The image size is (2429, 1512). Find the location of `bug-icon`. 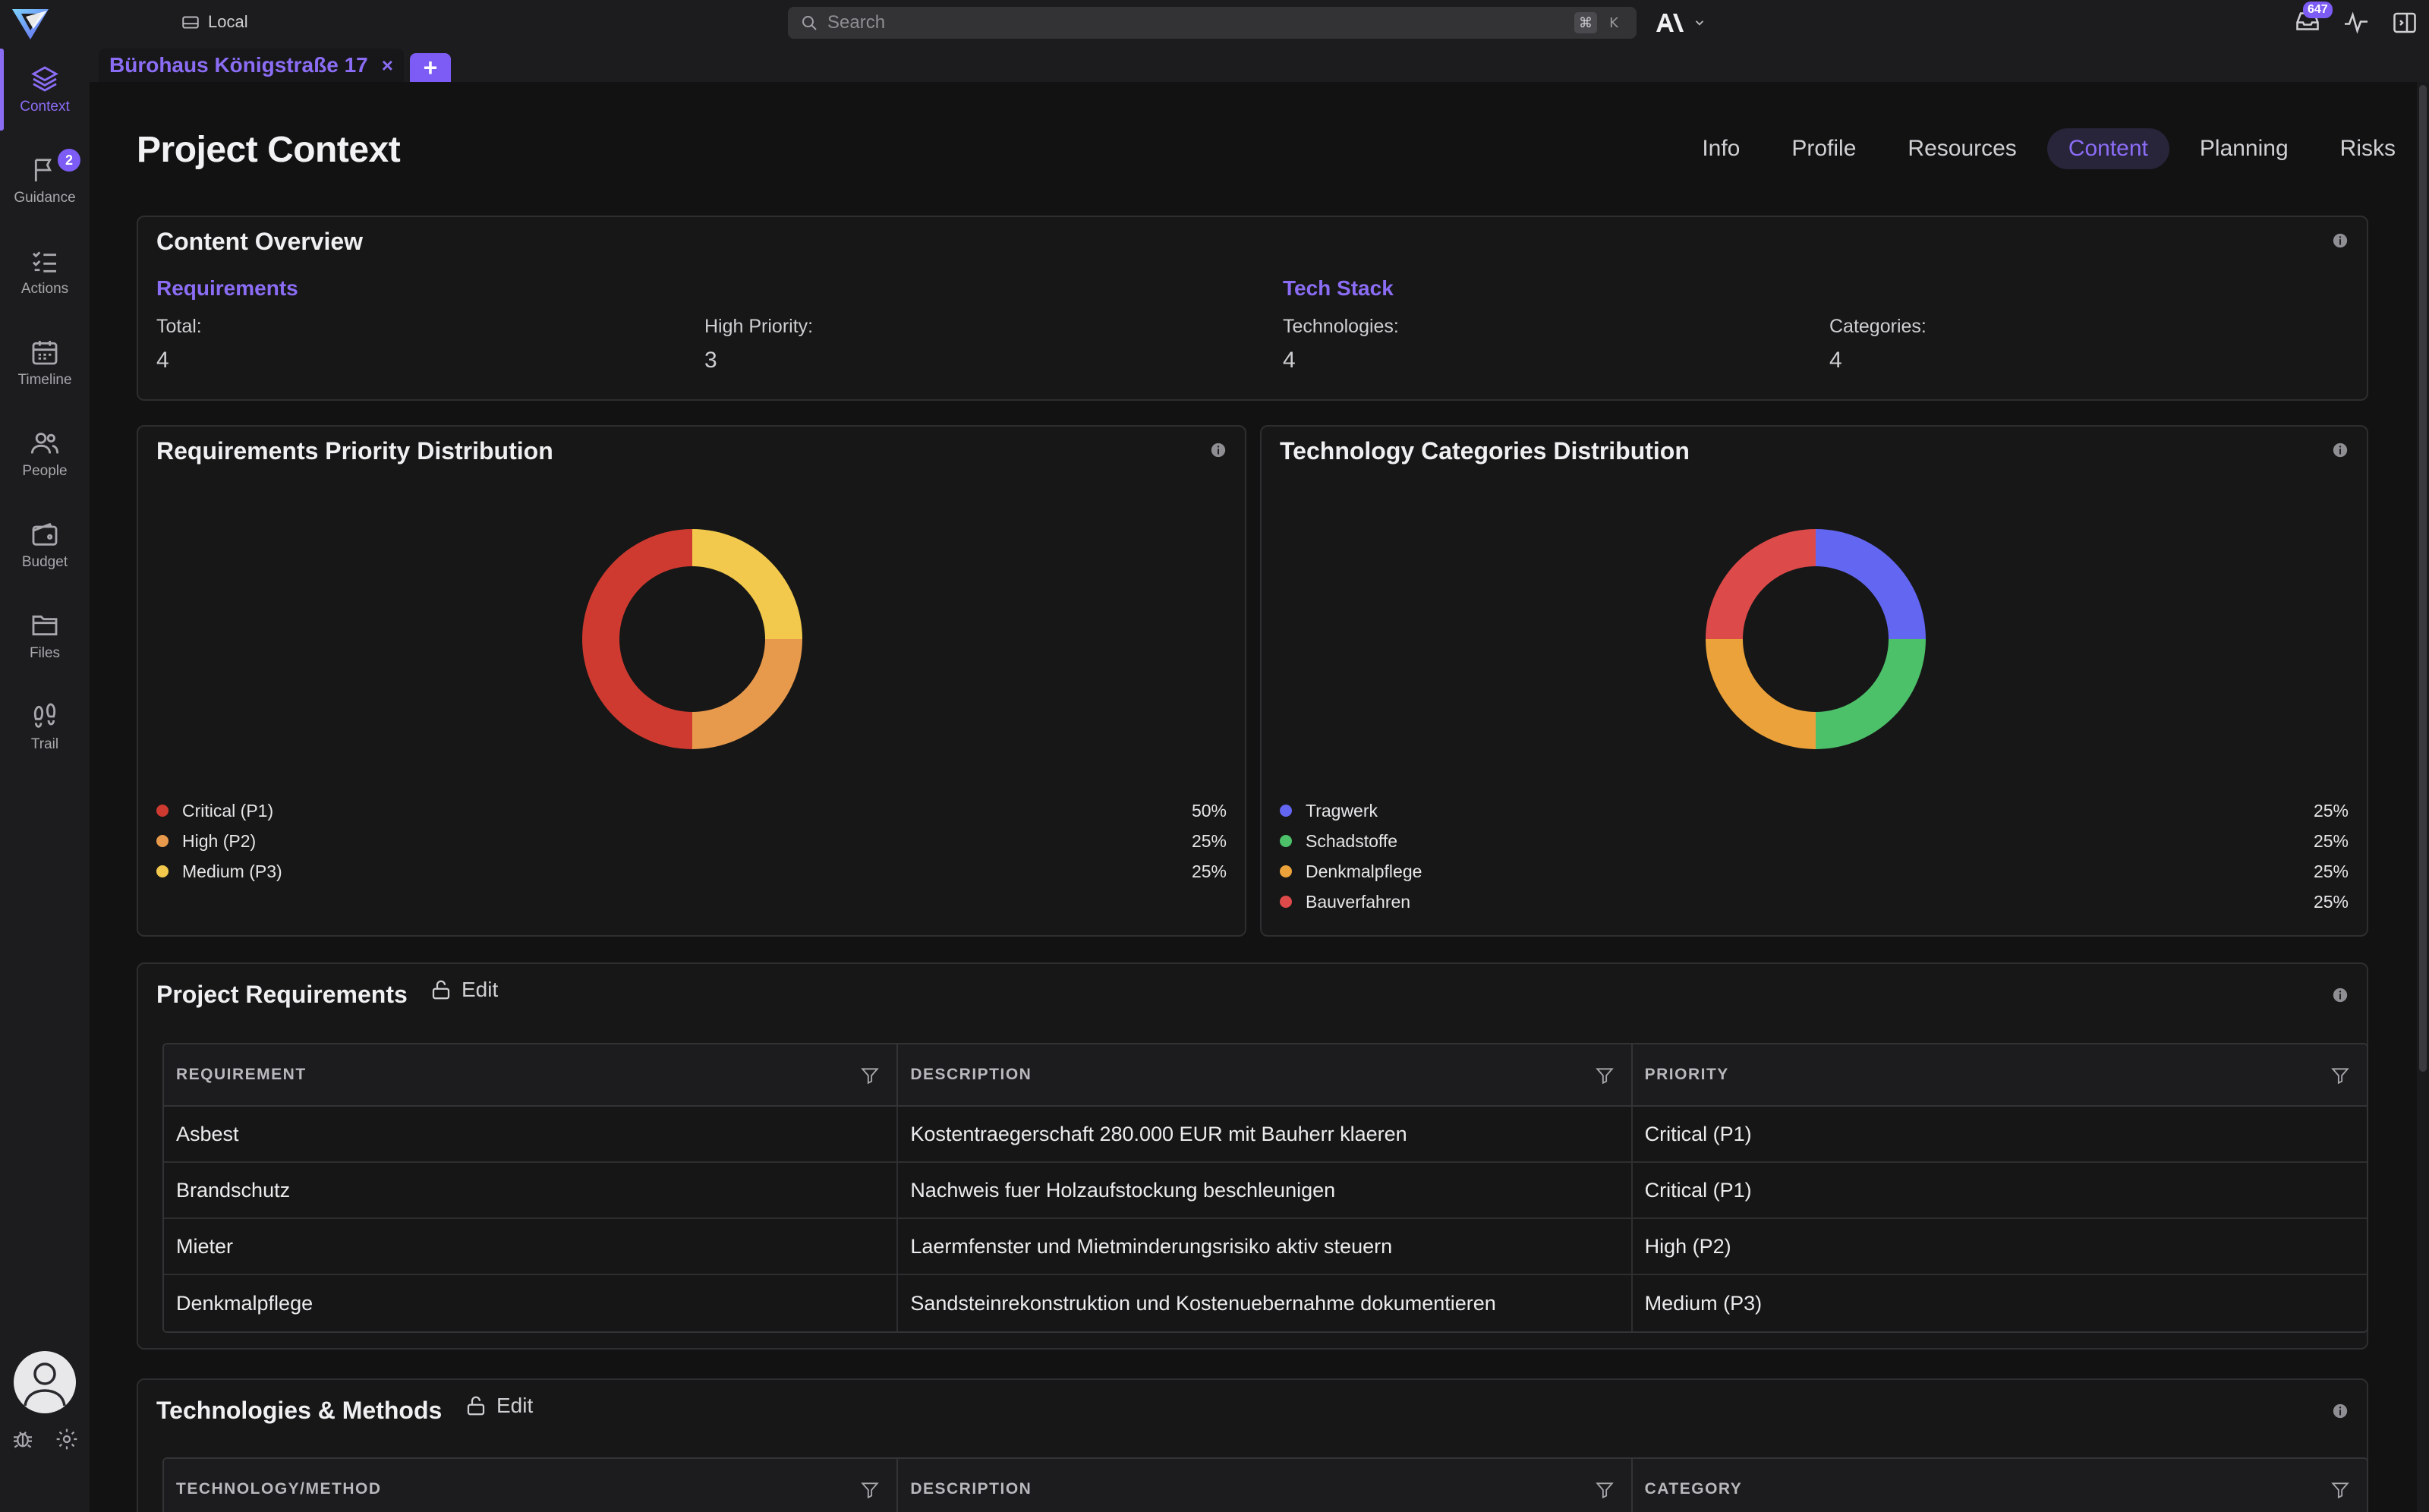

bug-icon is located at coordinates (23, 1439).